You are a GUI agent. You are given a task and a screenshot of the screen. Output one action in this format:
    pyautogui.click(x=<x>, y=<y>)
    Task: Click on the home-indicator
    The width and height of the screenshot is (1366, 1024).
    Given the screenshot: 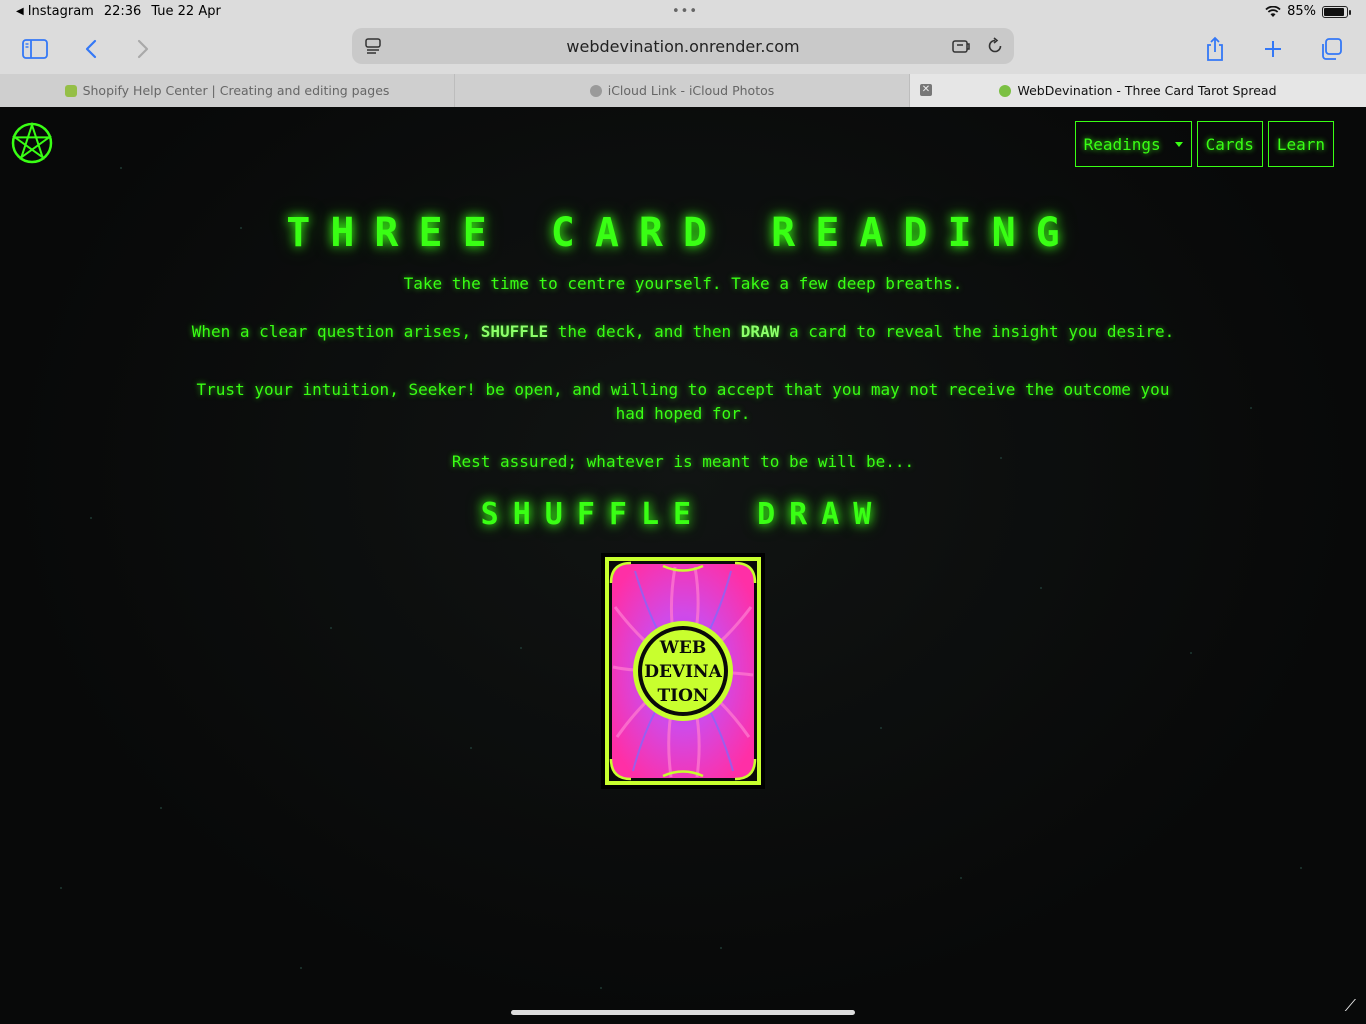 What is the action you would take?
    pyautogui.click(x=683, y=1012)
    